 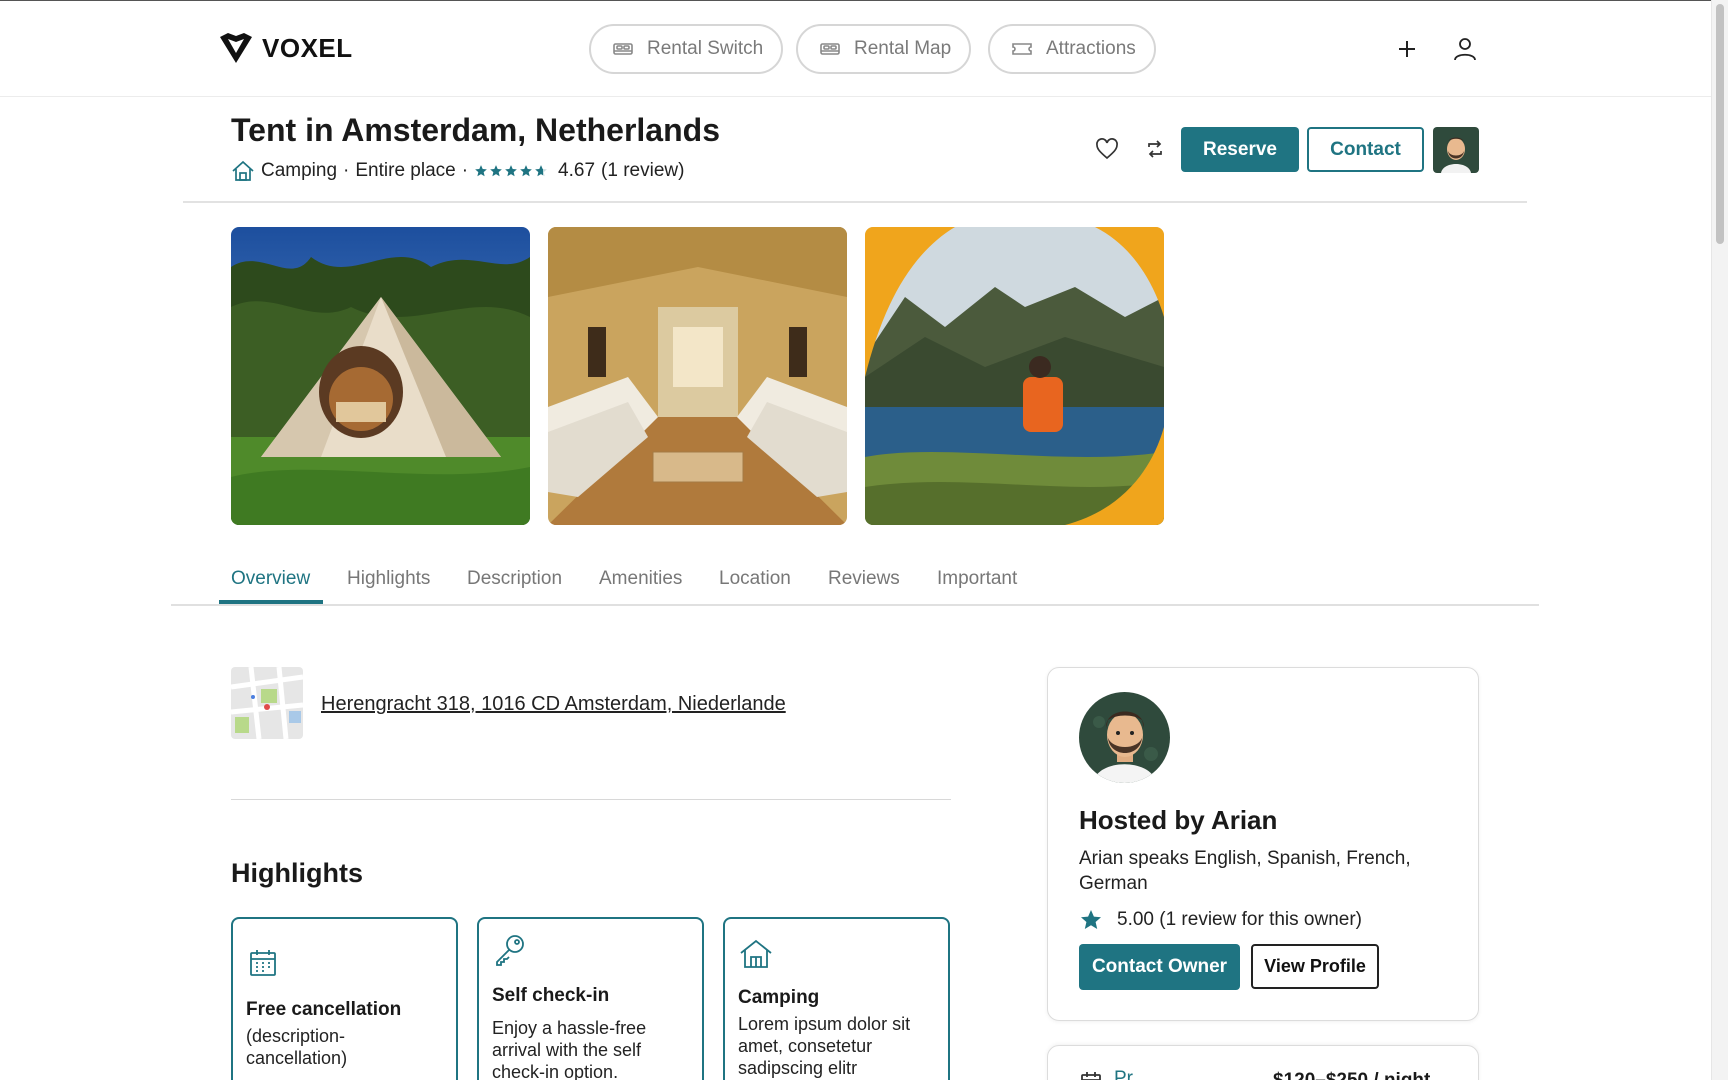 What do you see at coordinates (1263, 1062) in the screenshot?
I see `price-card: Pr... $120–$250 / night` at bounding box center [1263, 1062].